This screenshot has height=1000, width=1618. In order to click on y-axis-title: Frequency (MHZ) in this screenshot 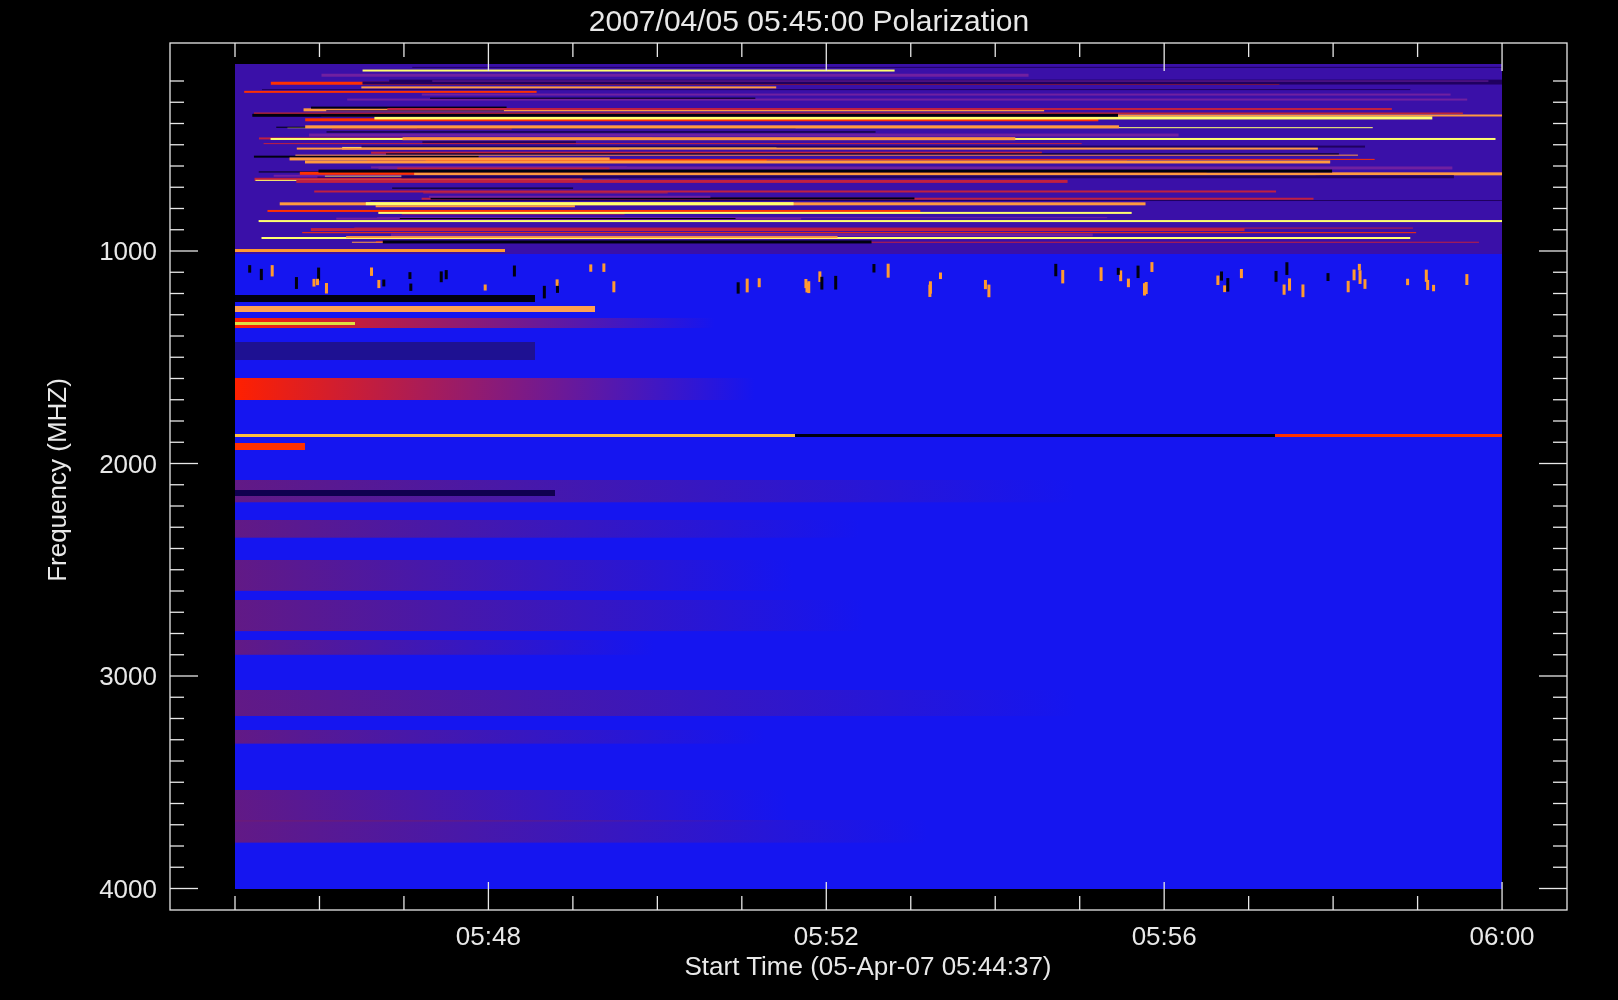, I will do `click(57, 480)`.